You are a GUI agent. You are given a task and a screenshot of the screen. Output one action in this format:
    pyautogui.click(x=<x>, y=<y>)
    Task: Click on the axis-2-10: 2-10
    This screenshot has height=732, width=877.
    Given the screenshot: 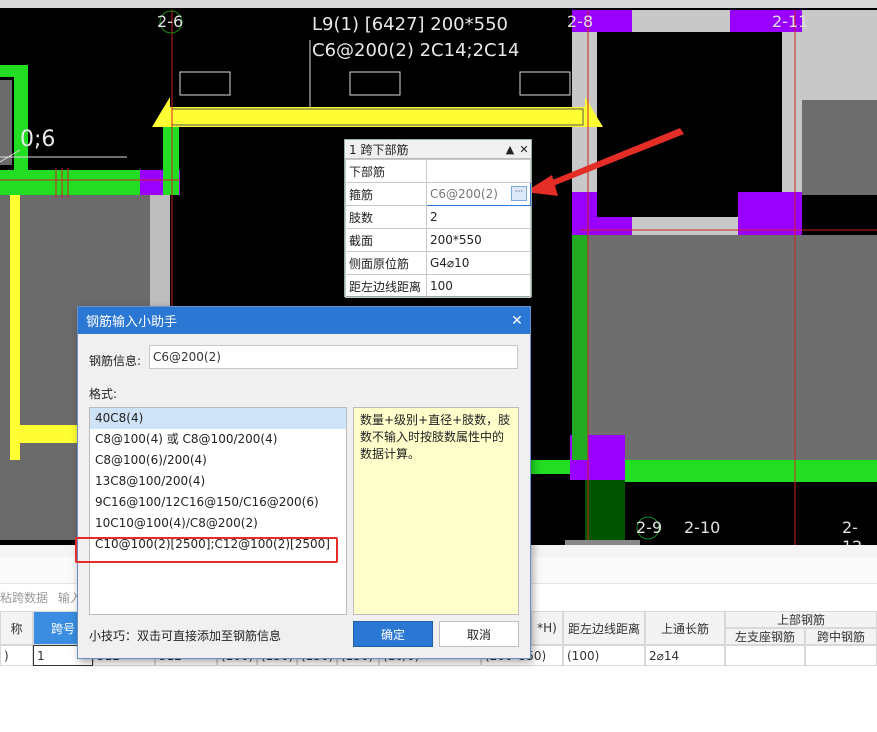 What is the action you would take?
    pyautogui.click(x=702, y=527)
    